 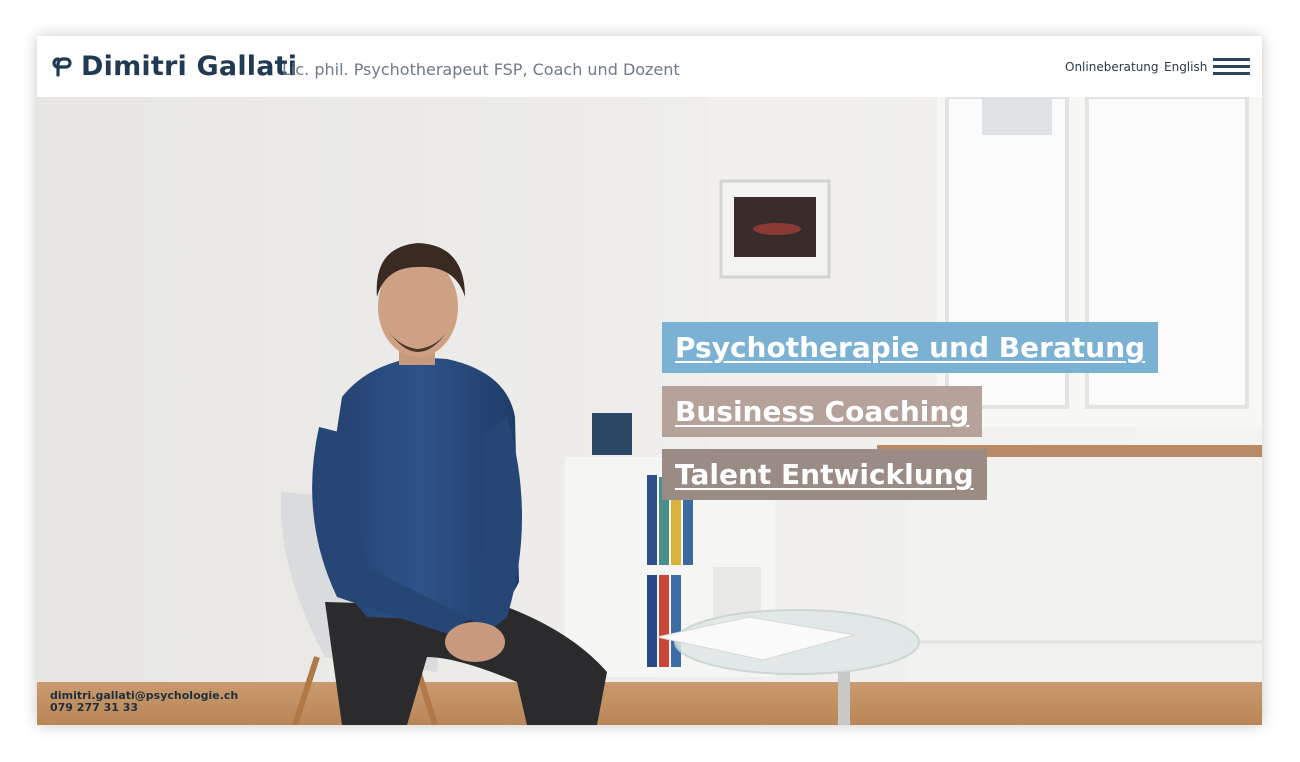 What do you see at coordinates (910, 347) in the screenshot?
I see `service-psychotherapy-link: Psychotherapie und Beratung` at bounding box center [910, 347].